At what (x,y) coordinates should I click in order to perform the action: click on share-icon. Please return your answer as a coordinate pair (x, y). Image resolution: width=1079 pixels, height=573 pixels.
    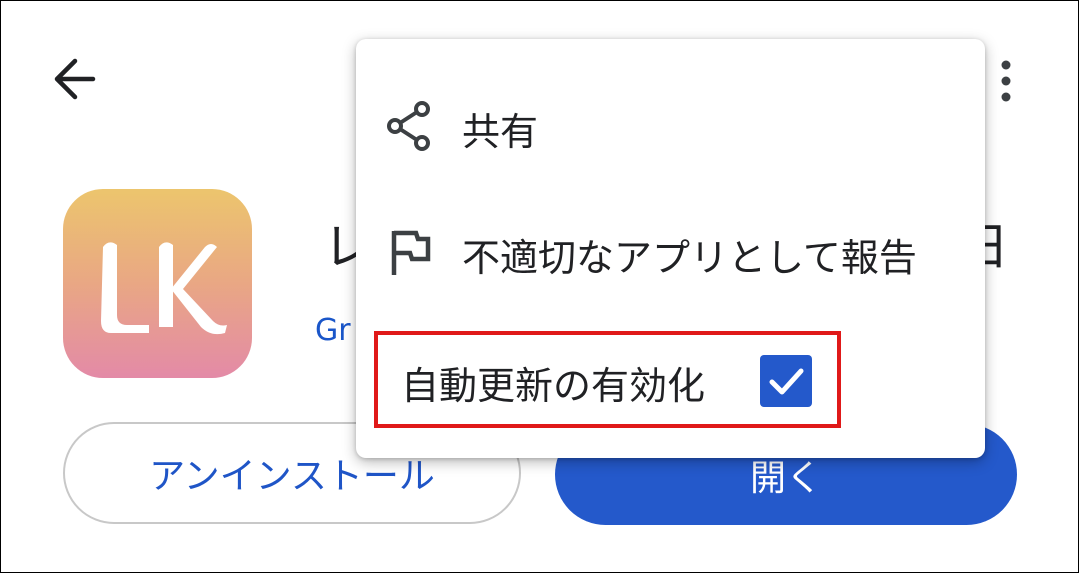
    Looking at the image, I should click on (408, 126).